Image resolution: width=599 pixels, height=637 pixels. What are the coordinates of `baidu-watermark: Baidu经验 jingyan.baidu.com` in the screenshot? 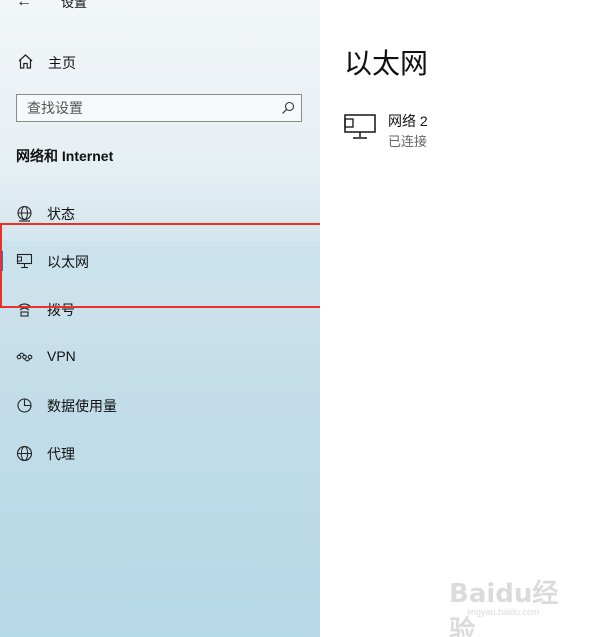 It's located at (509, 602).